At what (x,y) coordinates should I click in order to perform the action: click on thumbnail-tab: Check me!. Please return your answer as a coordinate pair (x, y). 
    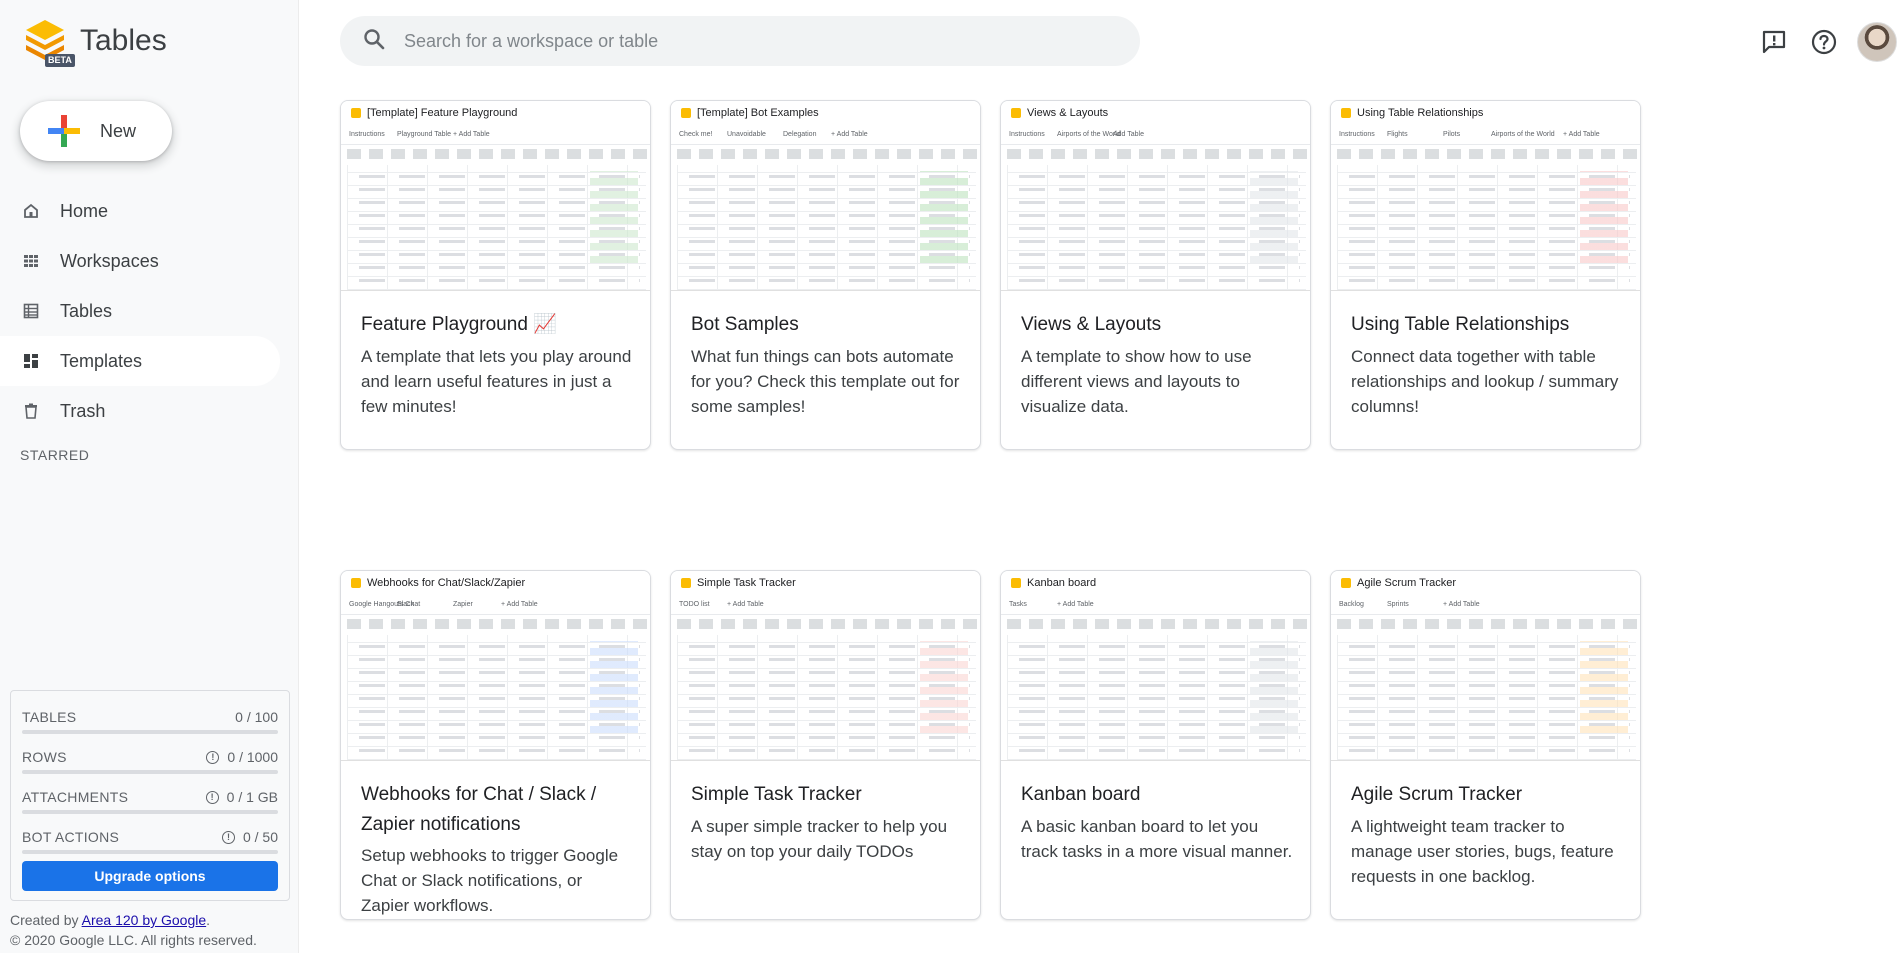
    Looking at the image, I should click on (696, 134).